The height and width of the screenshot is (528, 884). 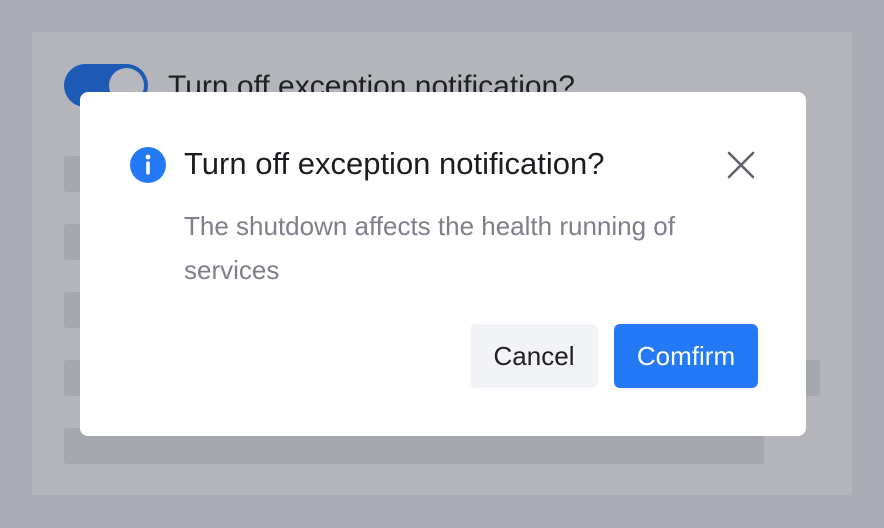 I want to click on confirm-button: Comfirm, so click(x=686, y=356).